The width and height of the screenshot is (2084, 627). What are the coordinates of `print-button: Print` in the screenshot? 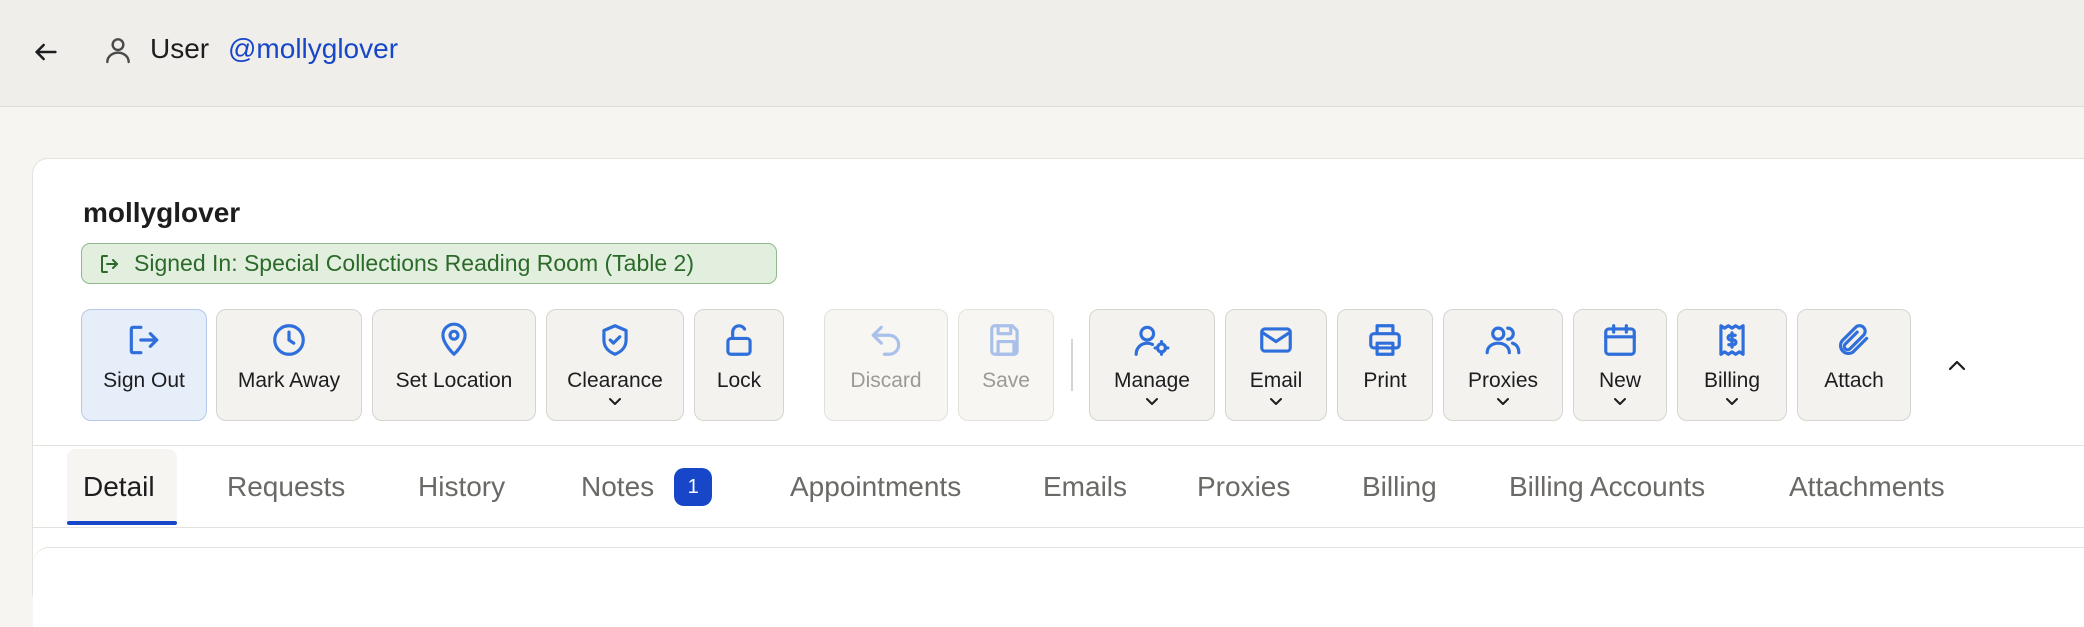 It's located at (1385, 365).